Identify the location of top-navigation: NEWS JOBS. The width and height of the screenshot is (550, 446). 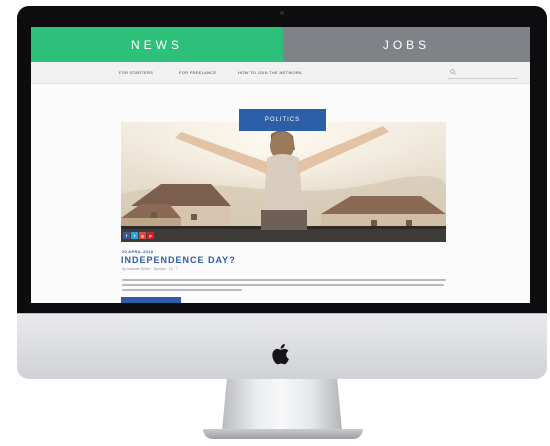
(280, 44).